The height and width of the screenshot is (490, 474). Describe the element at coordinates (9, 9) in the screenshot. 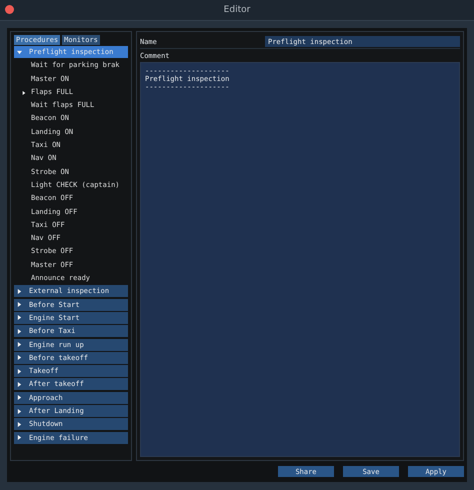

I see `close-button` at that location.